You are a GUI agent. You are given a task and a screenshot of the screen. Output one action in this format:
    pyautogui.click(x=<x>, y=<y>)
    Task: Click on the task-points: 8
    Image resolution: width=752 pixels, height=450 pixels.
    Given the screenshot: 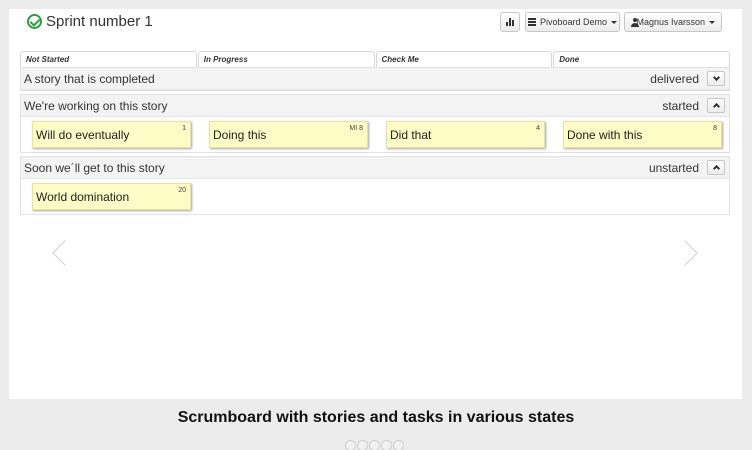 What is the action you would take?
    pyautogui.click(x=715, y=128)
    